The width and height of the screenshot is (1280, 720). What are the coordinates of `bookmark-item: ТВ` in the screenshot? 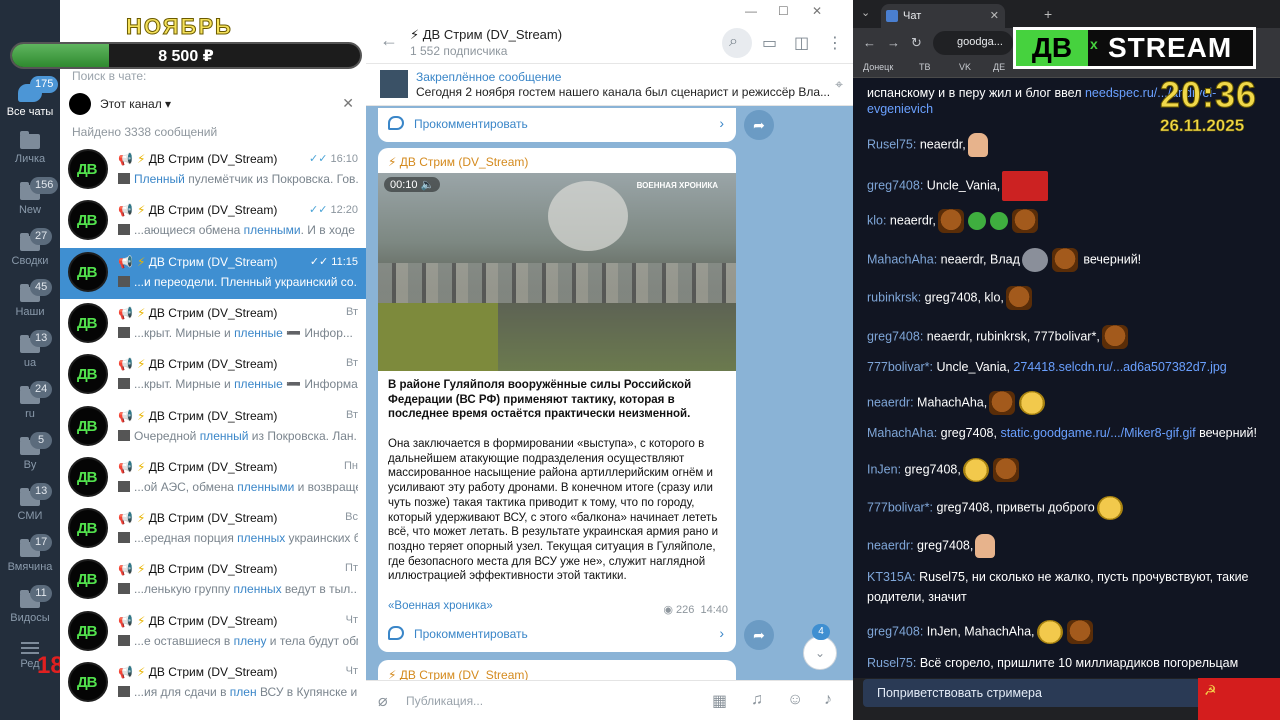 It's located at (925, 67).